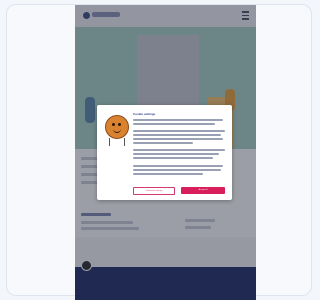 This screenshot has width=320, height=300. I want to click on accept-all-button: Accept all, so click(203, 190).